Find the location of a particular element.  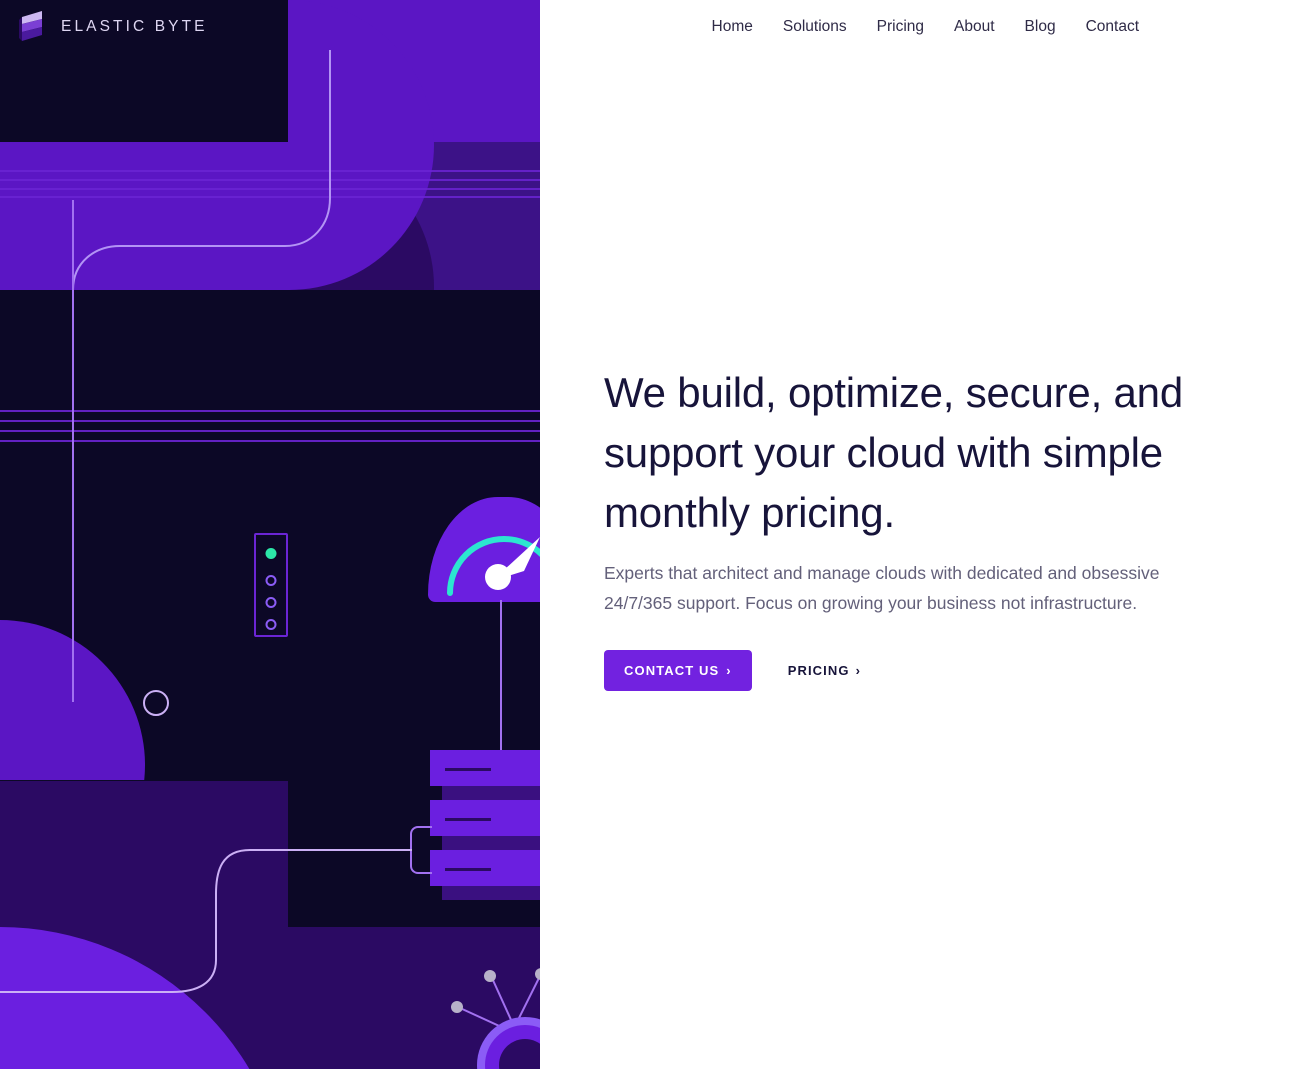

nav-item-pricing: Pricing is located at coordinates (900, 27).